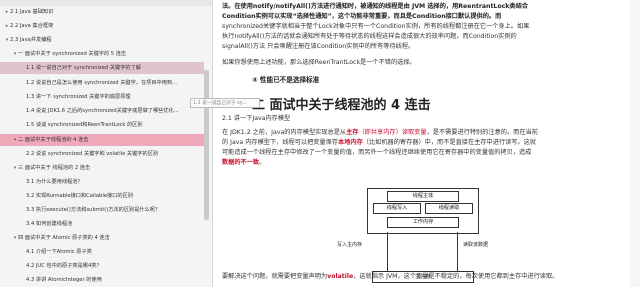 The image size is (640, 287). Describe the element at coordinates (206, 145) in the screenshot. I see `sidebar-scrollbar` at that location.